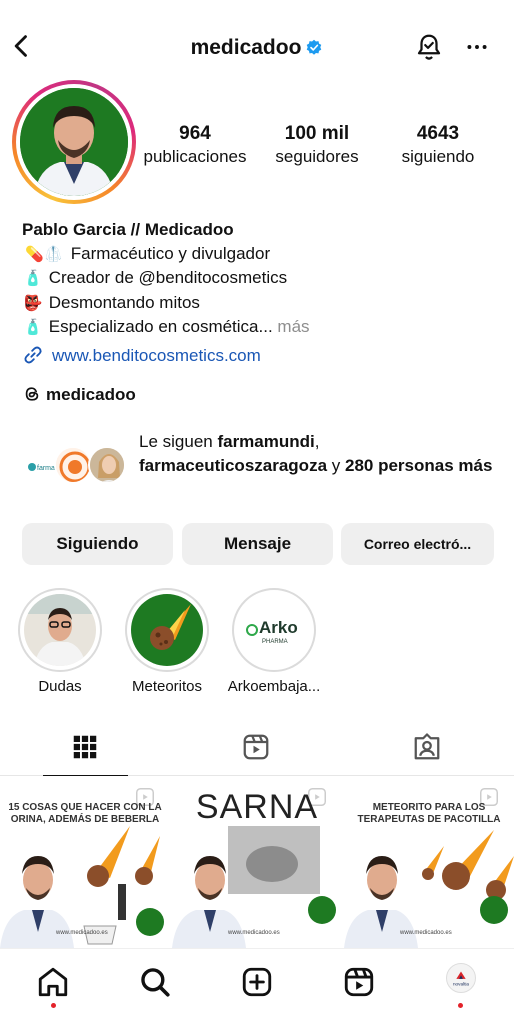  What do you see at coordinates (461, 978) in the screenshot?
I see `profile-nav-avatar: novaltia` at bounding box center [461, 978].